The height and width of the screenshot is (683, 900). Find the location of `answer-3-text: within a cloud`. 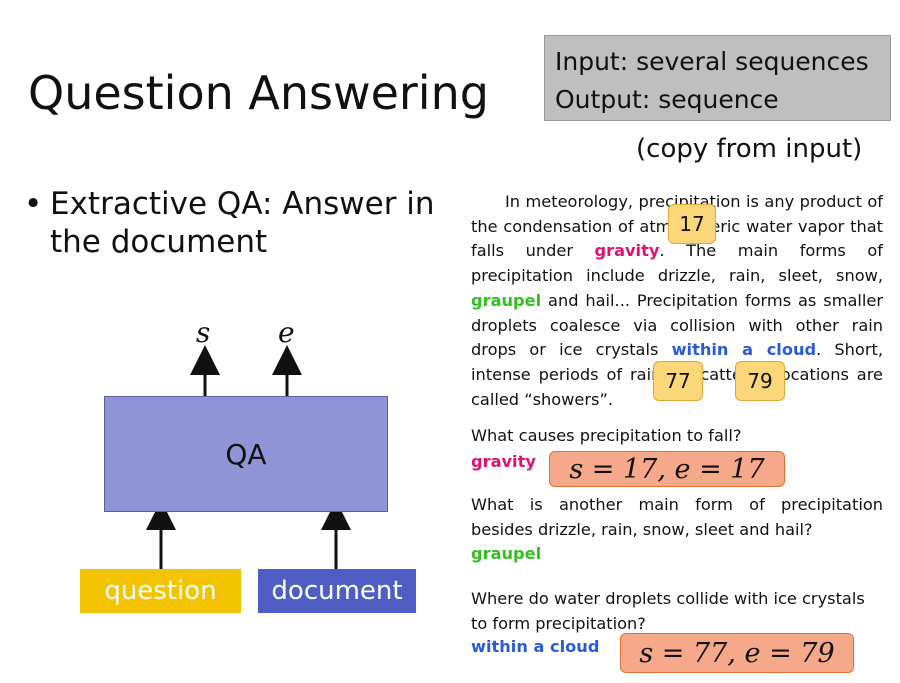

answer-3-text: within a cloud is located at coordinates (535, 646).